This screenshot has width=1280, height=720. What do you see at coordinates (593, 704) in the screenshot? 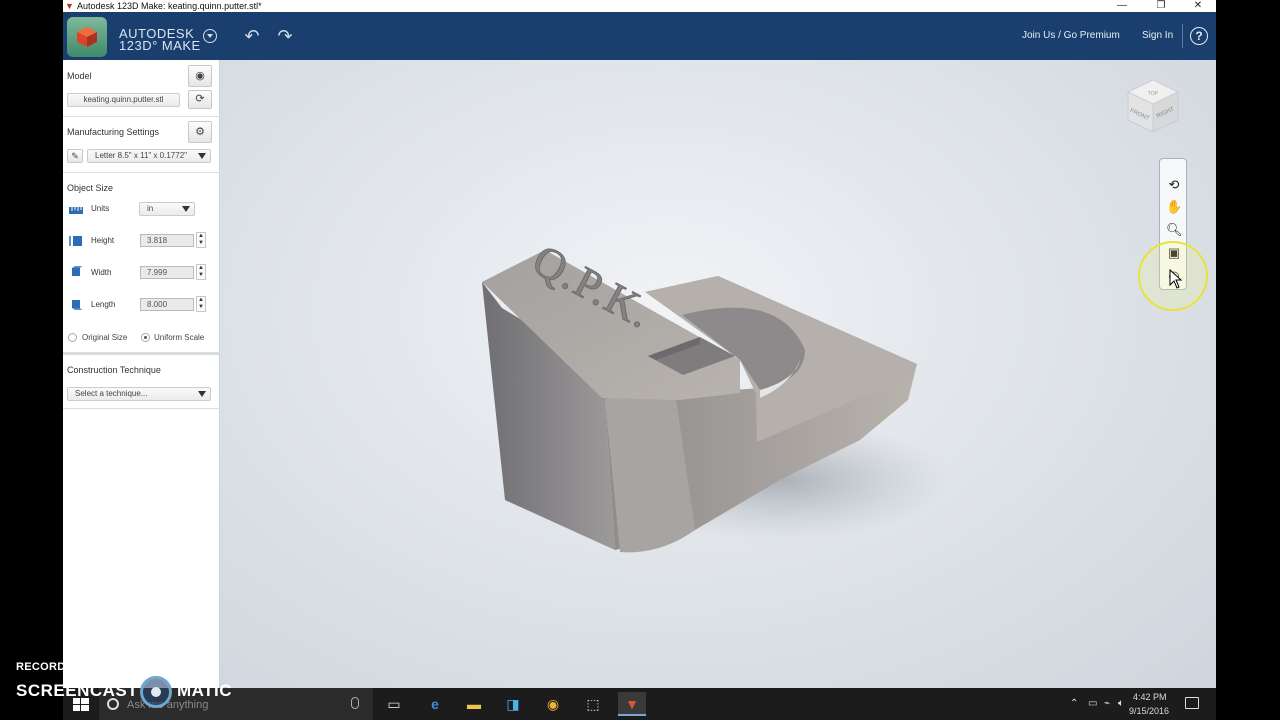
I see `snipping-tool-icon: ⬚` at bounding box center [593, 704].